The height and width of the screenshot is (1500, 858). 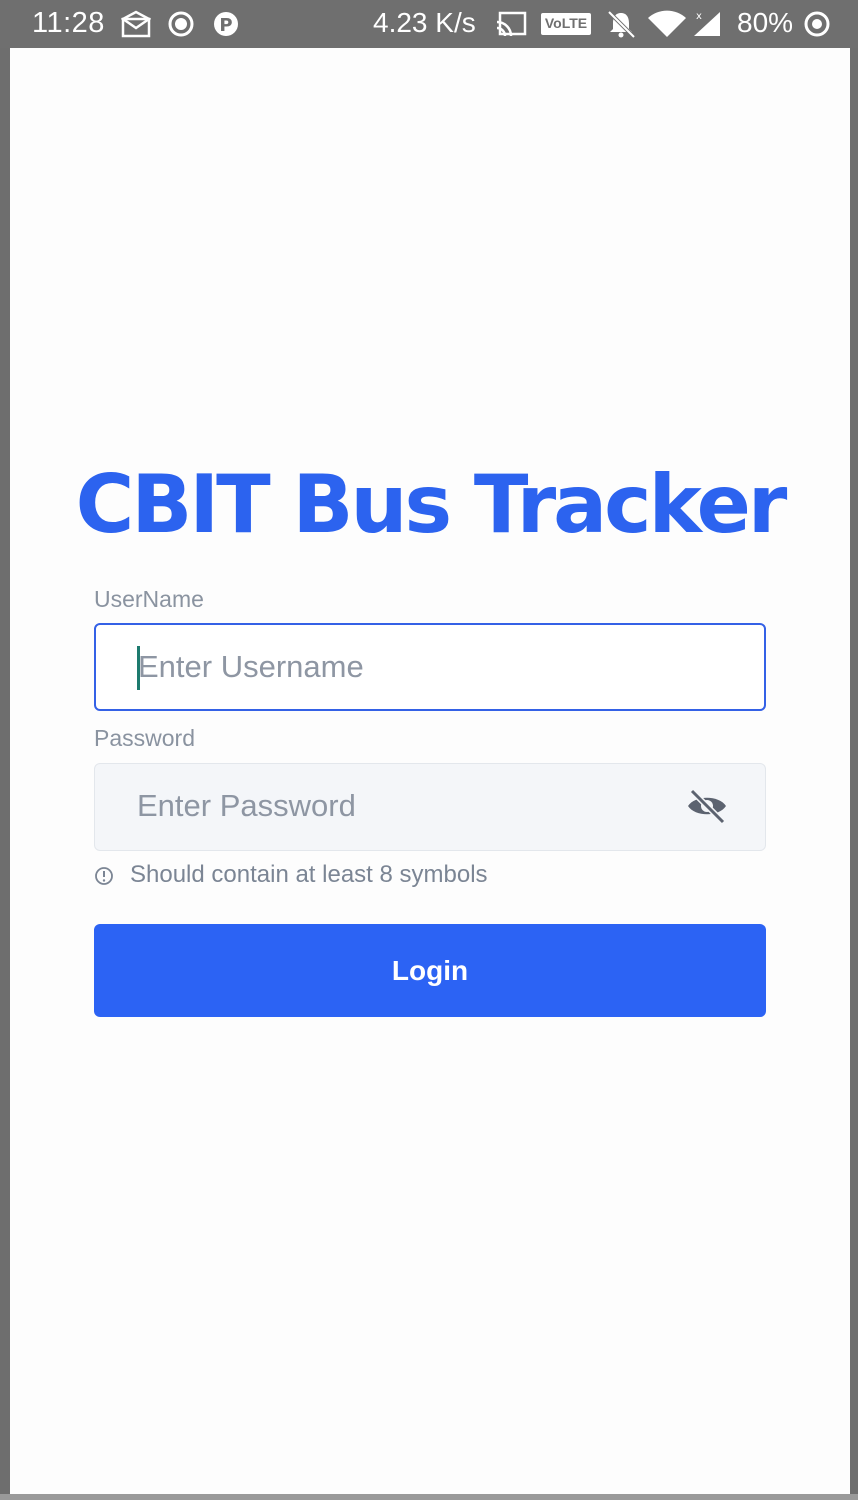 What do you see at coordinates (144, 738) in the screenshot?
I see `password-label: Password` at bounding box center [144, 738].